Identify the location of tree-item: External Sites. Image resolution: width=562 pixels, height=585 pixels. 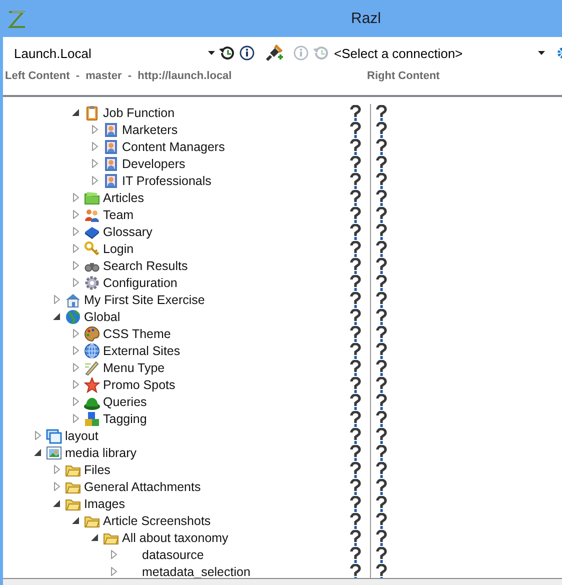
(141, 351).